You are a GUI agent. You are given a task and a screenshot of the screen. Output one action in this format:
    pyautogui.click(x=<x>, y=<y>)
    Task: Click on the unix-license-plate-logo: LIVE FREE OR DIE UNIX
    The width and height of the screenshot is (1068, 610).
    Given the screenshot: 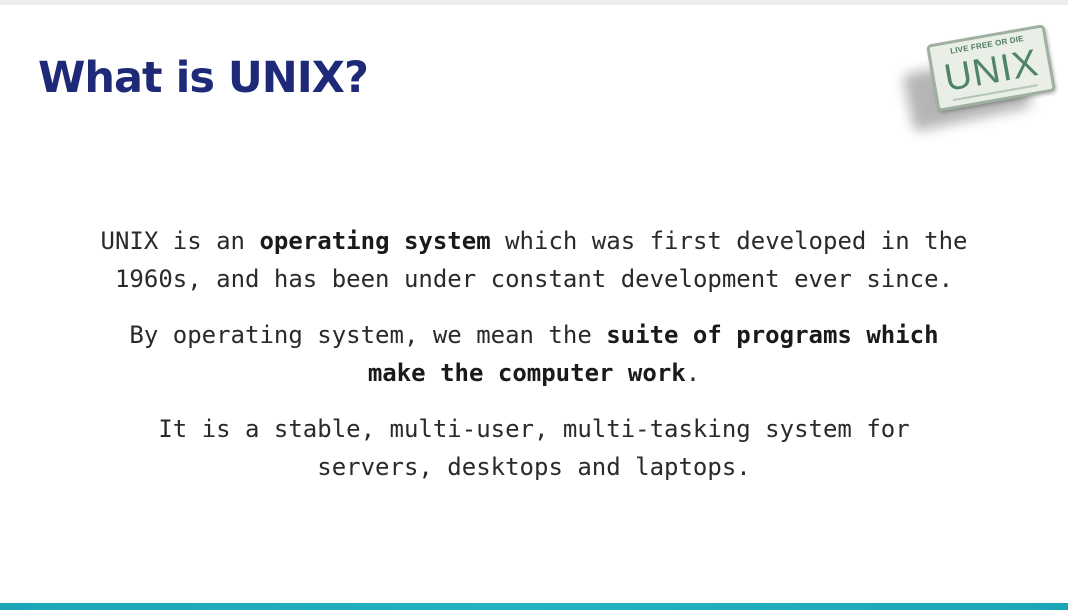 What is the action you would take?
    pyautogui.click(x=983, y=77)
    